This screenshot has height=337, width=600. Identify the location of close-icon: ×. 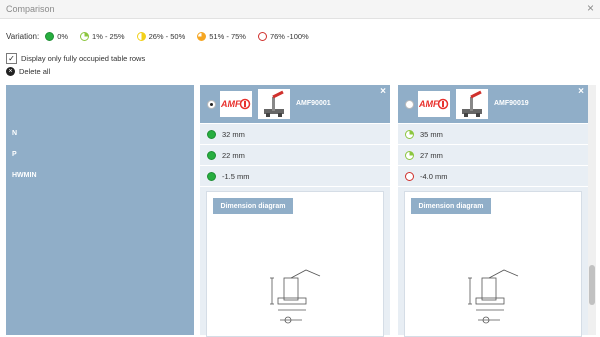
(590, 8).